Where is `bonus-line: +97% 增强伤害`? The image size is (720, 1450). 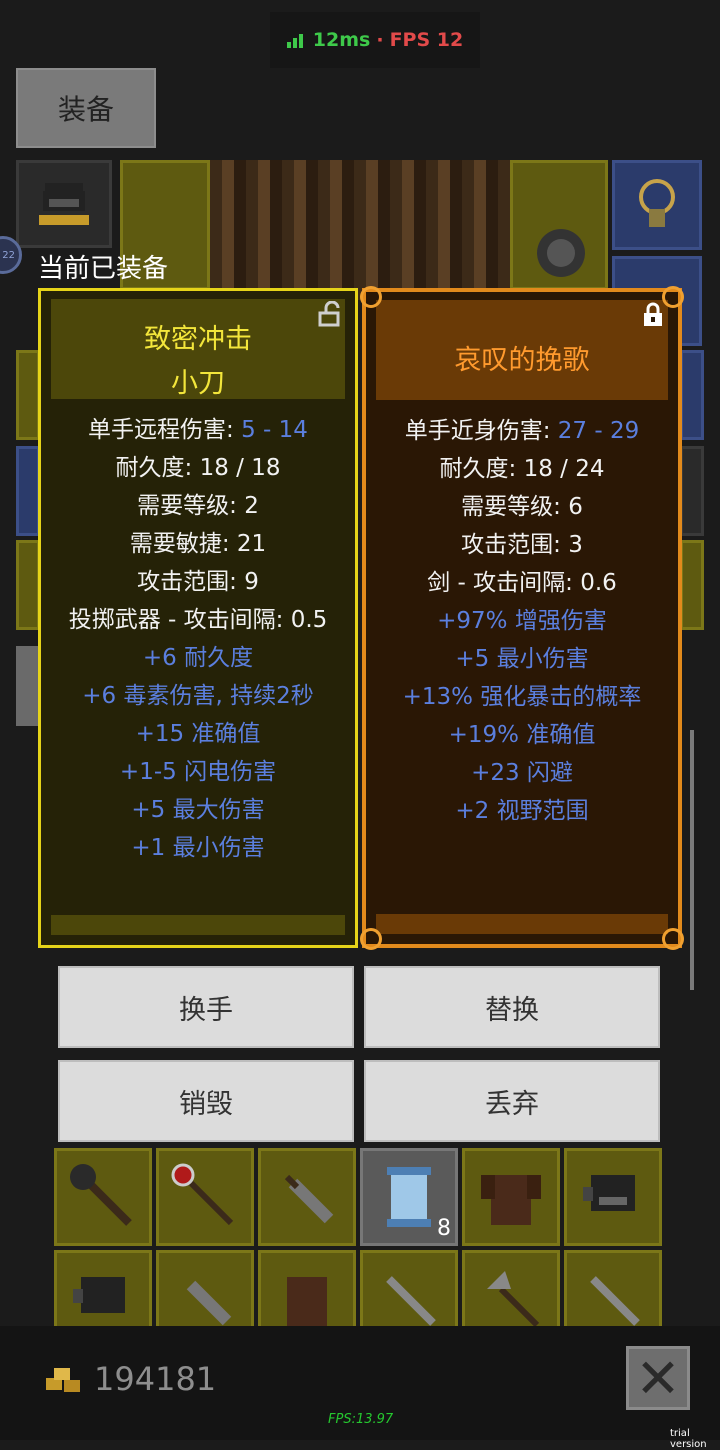
bonus-line: +97% 增强伤害 is located at coordinates (522, 621).